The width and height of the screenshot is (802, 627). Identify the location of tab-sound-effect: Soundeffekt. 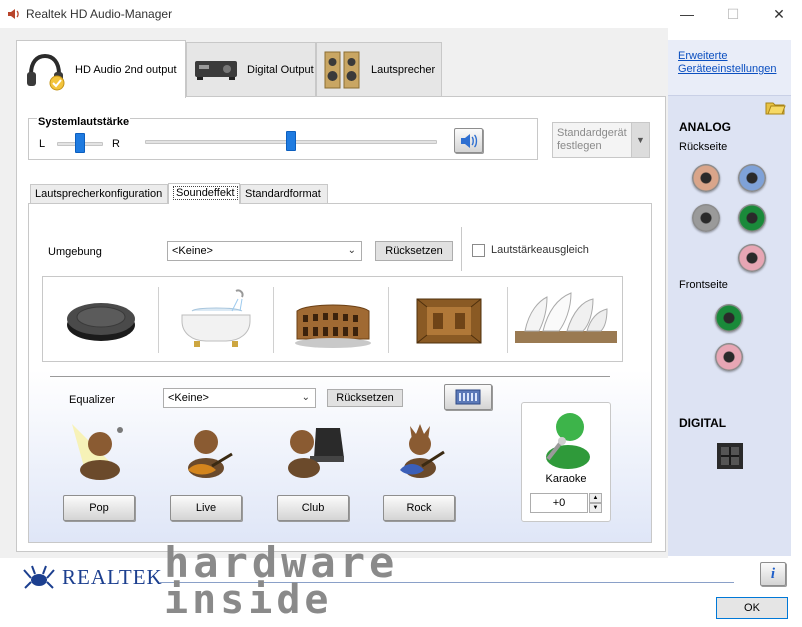
(204, 193).